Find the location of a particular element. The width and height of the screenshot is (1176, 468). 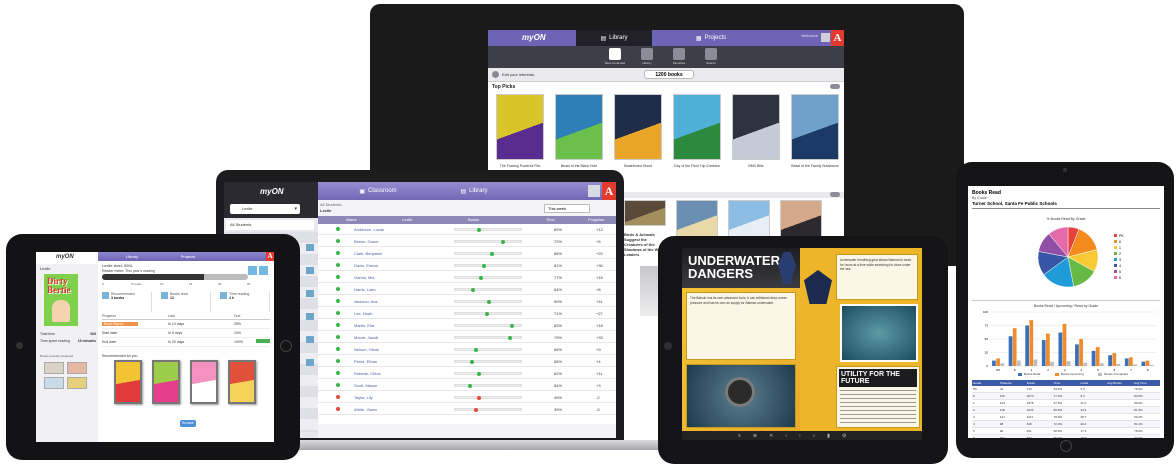

column-header: Books is located at coordinates (473, 219).